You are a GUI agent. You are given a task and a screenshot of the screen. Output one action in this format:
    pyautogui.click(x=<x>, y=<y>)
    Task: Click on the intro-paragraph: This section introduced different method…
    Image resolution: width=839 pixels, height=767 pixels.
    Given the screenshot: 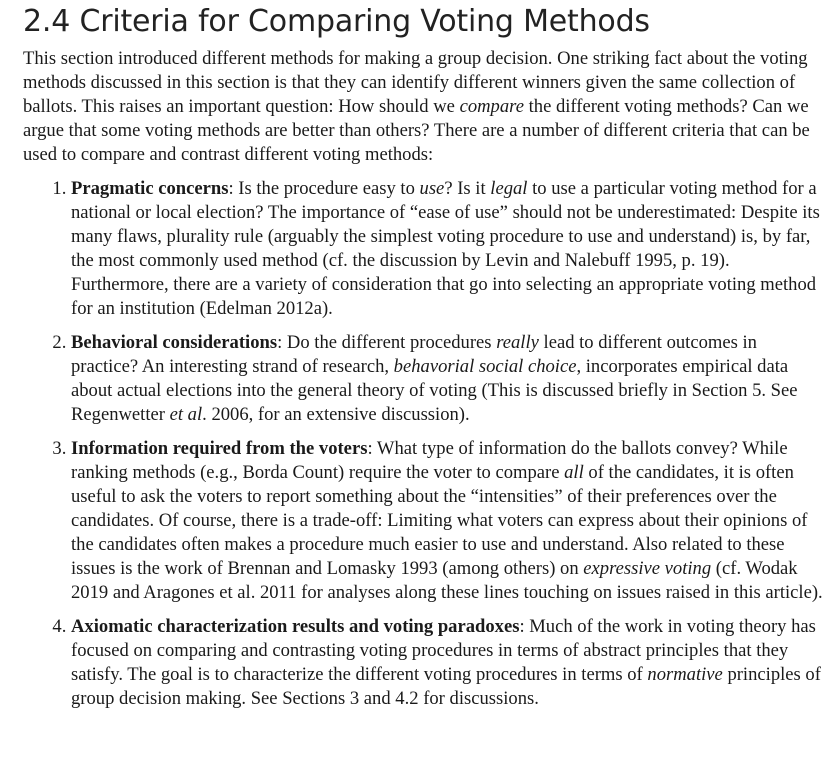 What is the action you would take?
    pyautogui.click(x=425, y=107)
    